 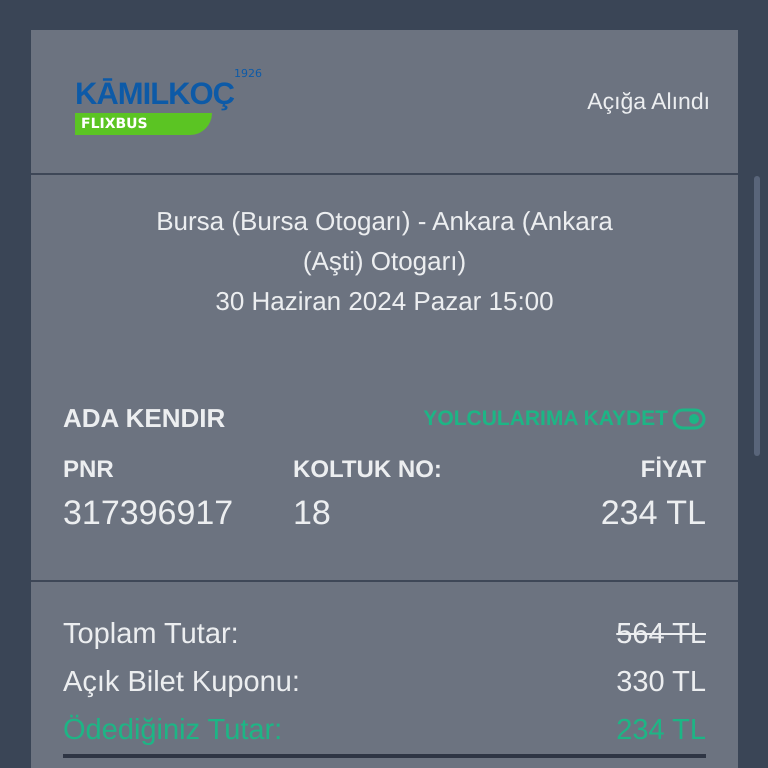 What do you see at coordinates (564, 418) in the screenshot?
I see `save-passenger-link: YOLCULARIMA KAYDET` at bounding box center [564, 418].